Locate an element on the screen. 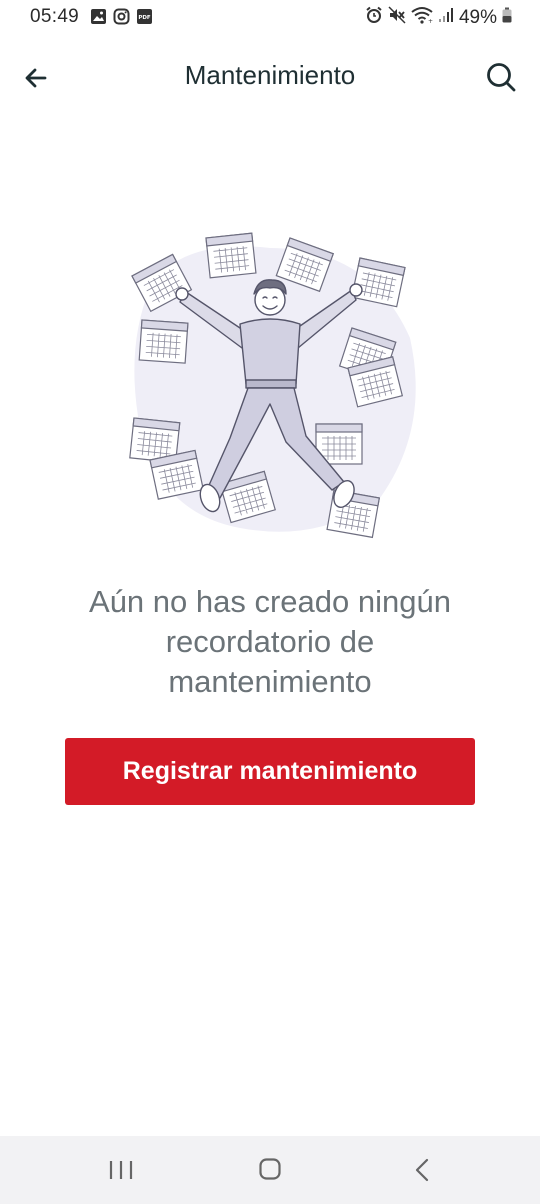  signal-icon is located at coordinates (446, 17).